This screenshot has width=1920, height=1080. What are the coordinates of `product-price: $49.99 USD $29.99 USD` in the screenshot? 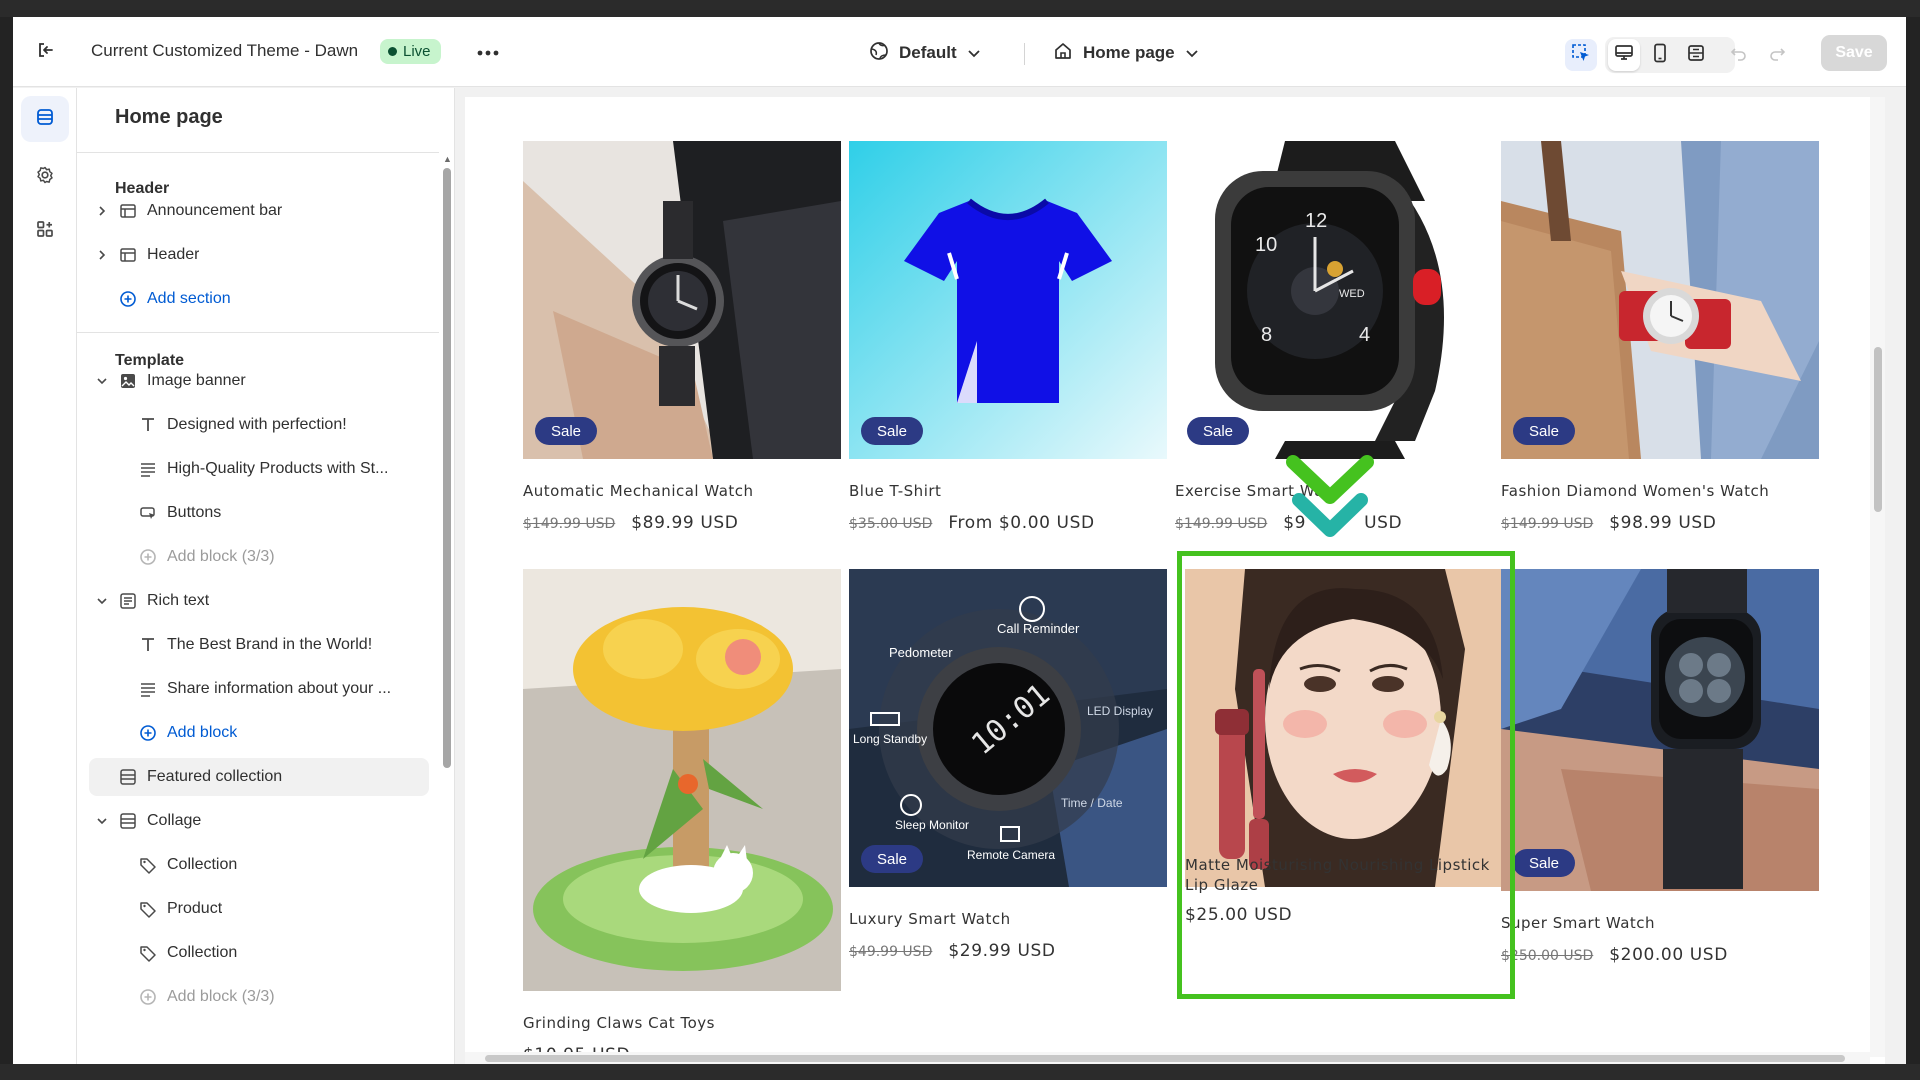 It's located at (952, 951).